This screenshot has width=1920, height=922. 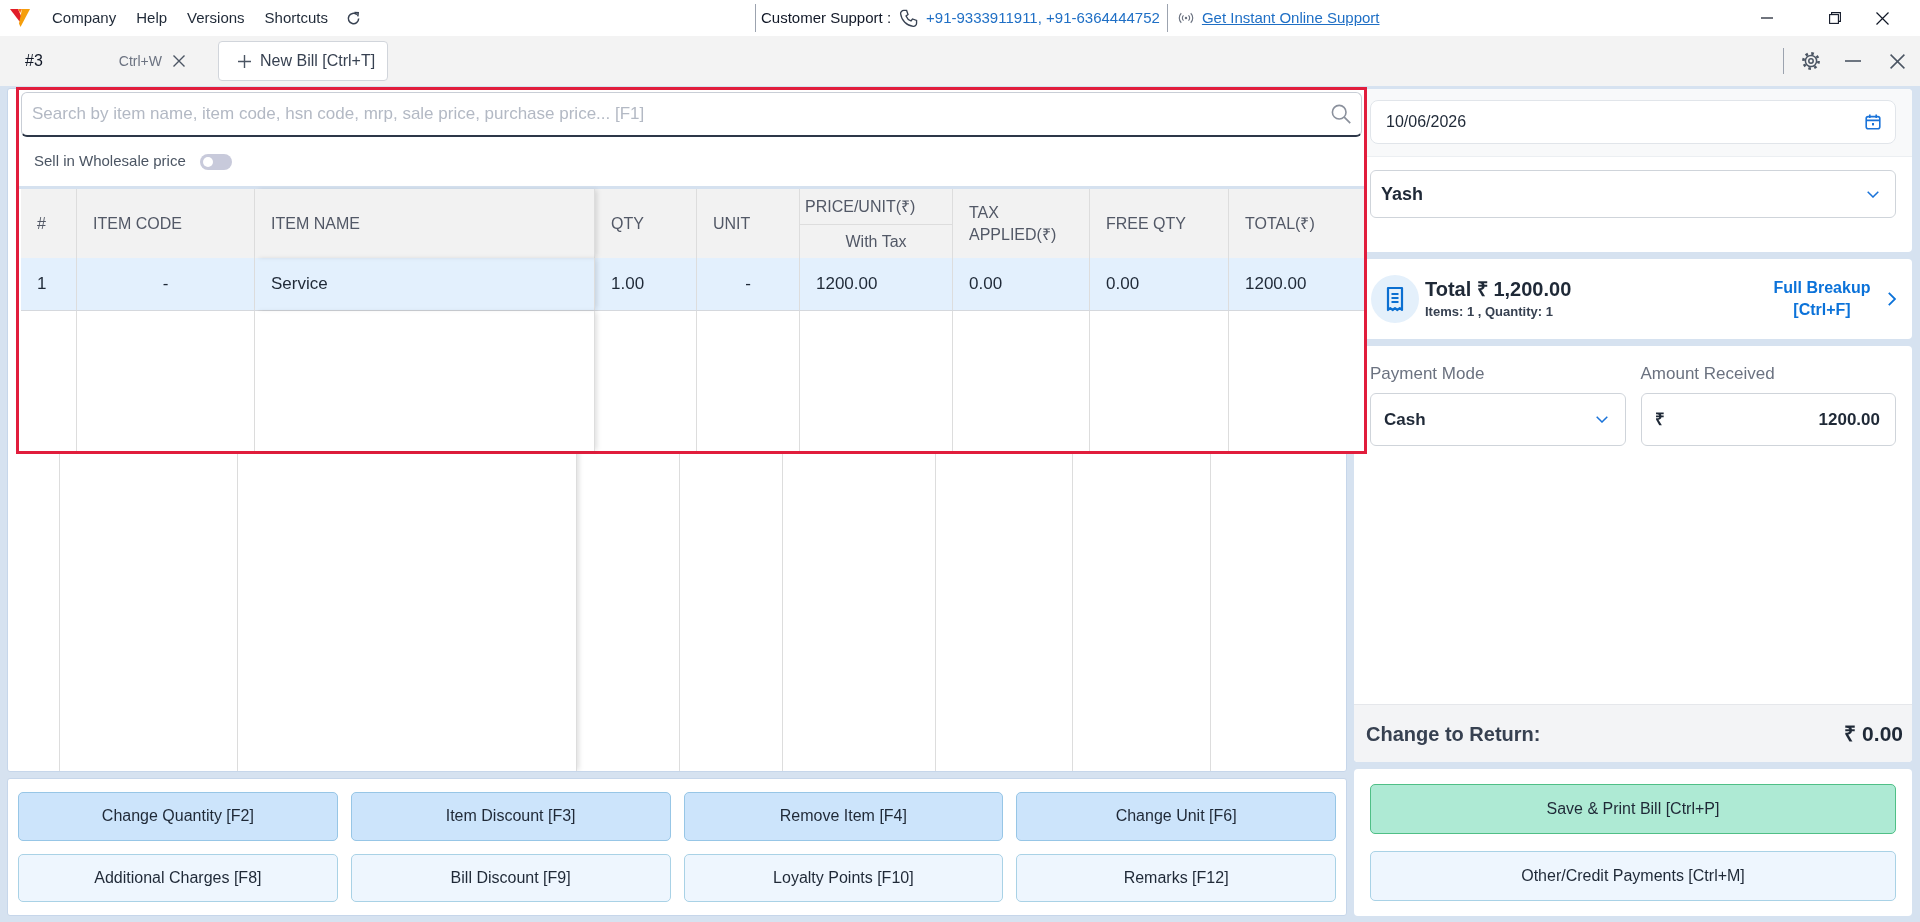 I want to click on table-cell: 1.00, so click(x=646, y=284).